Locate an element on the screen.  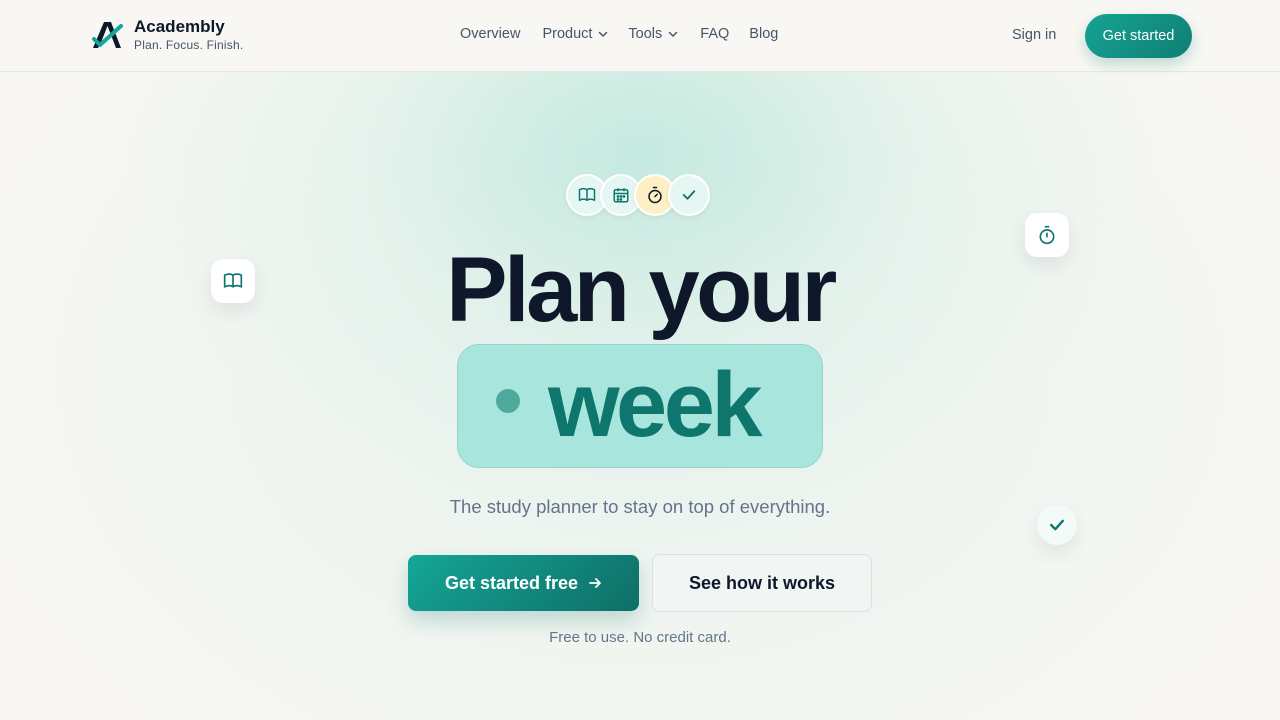
get-started-free-button: Get started free is located at coordinates (523, 583).